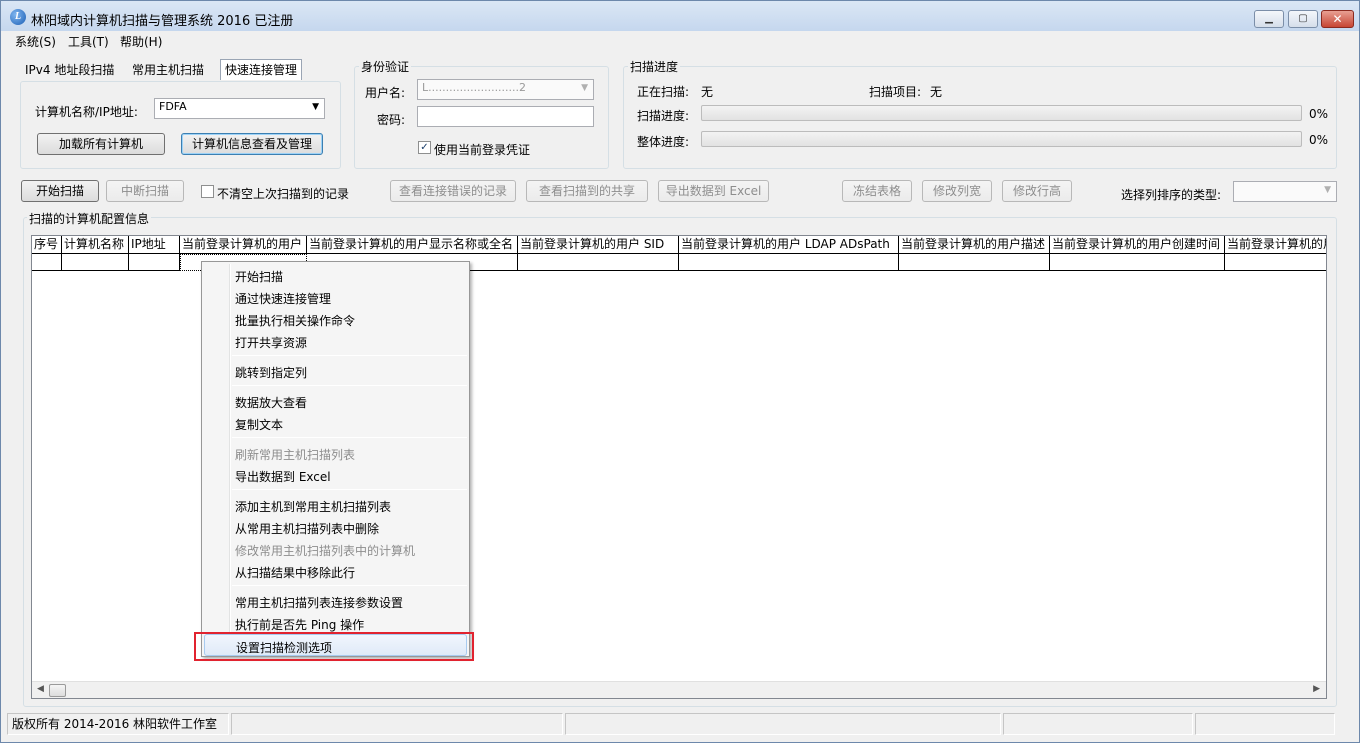  What do you see at coordinates (141, 41) in the screenshot?
I see `menu-help: 帮助(H)` at bounding box center [141, 41].